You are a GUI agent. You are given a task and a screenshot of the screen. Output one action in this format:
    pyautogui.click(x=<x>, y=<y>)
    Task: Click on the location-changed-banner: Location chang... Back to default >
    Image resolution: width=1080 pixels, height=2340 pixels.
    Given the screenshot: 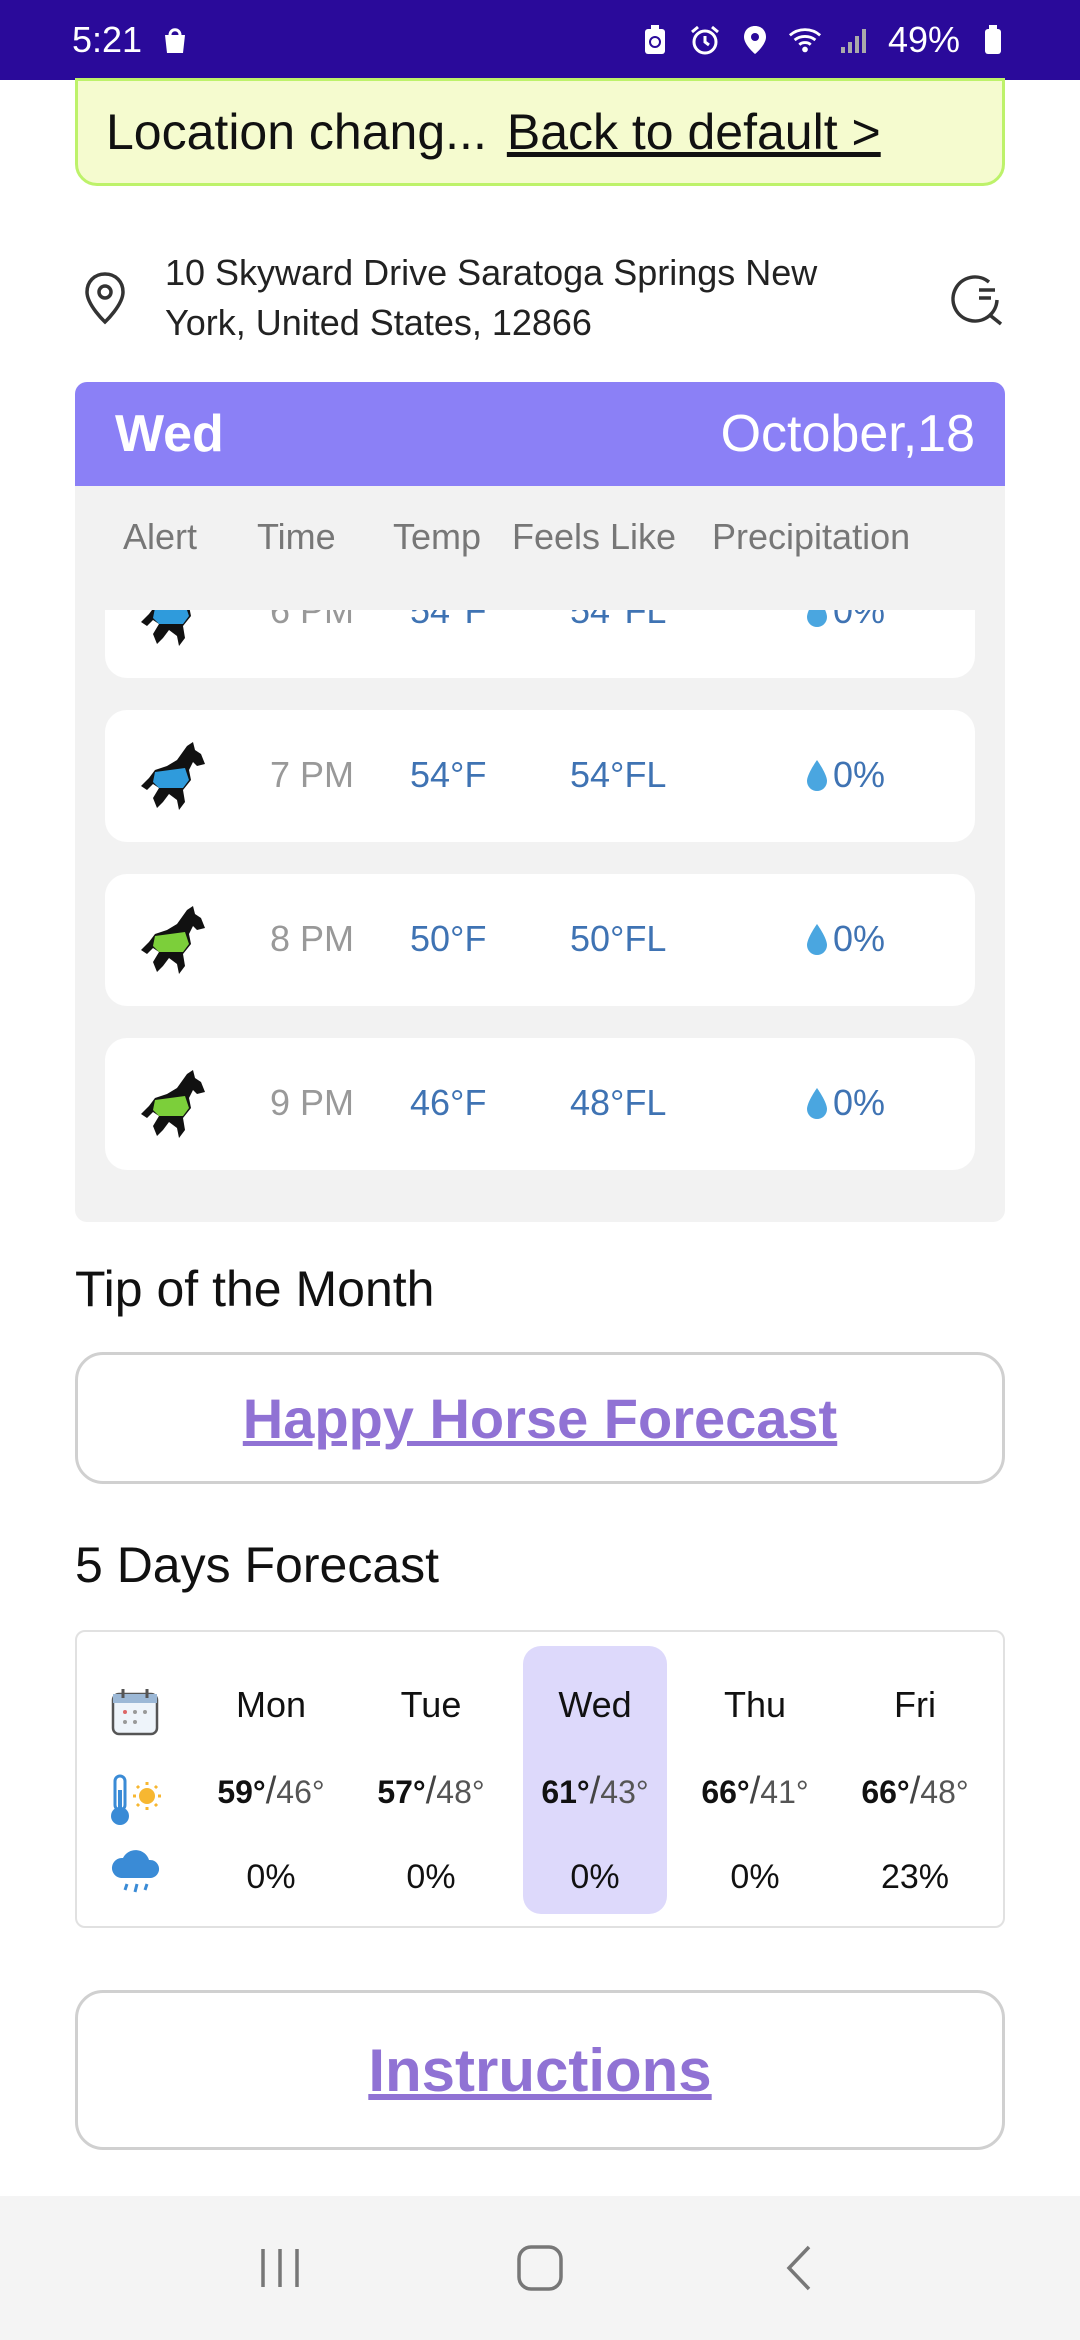 What is the action you would take?
    pyautogui.click(x=540, y=132)
    